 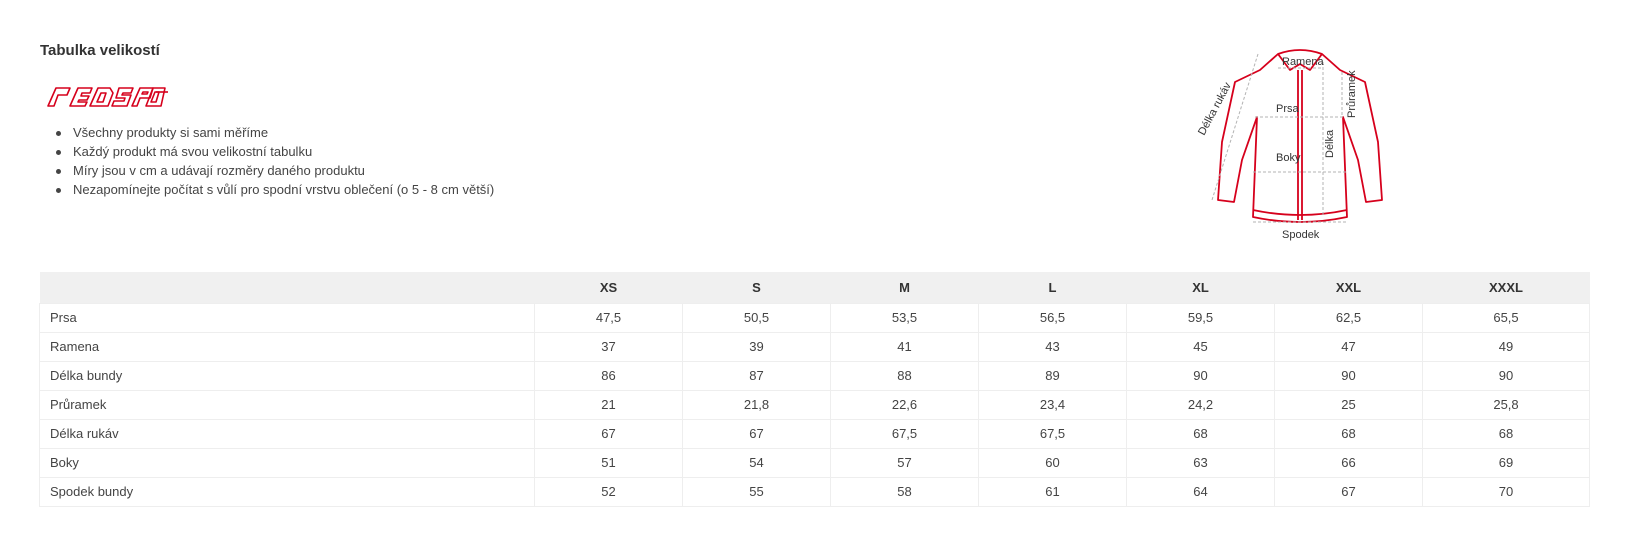 What do you see at coordinates (1506, 404) in the screenshot?
I see `table-cell: 25,8` at bounding box center [1506, 404].